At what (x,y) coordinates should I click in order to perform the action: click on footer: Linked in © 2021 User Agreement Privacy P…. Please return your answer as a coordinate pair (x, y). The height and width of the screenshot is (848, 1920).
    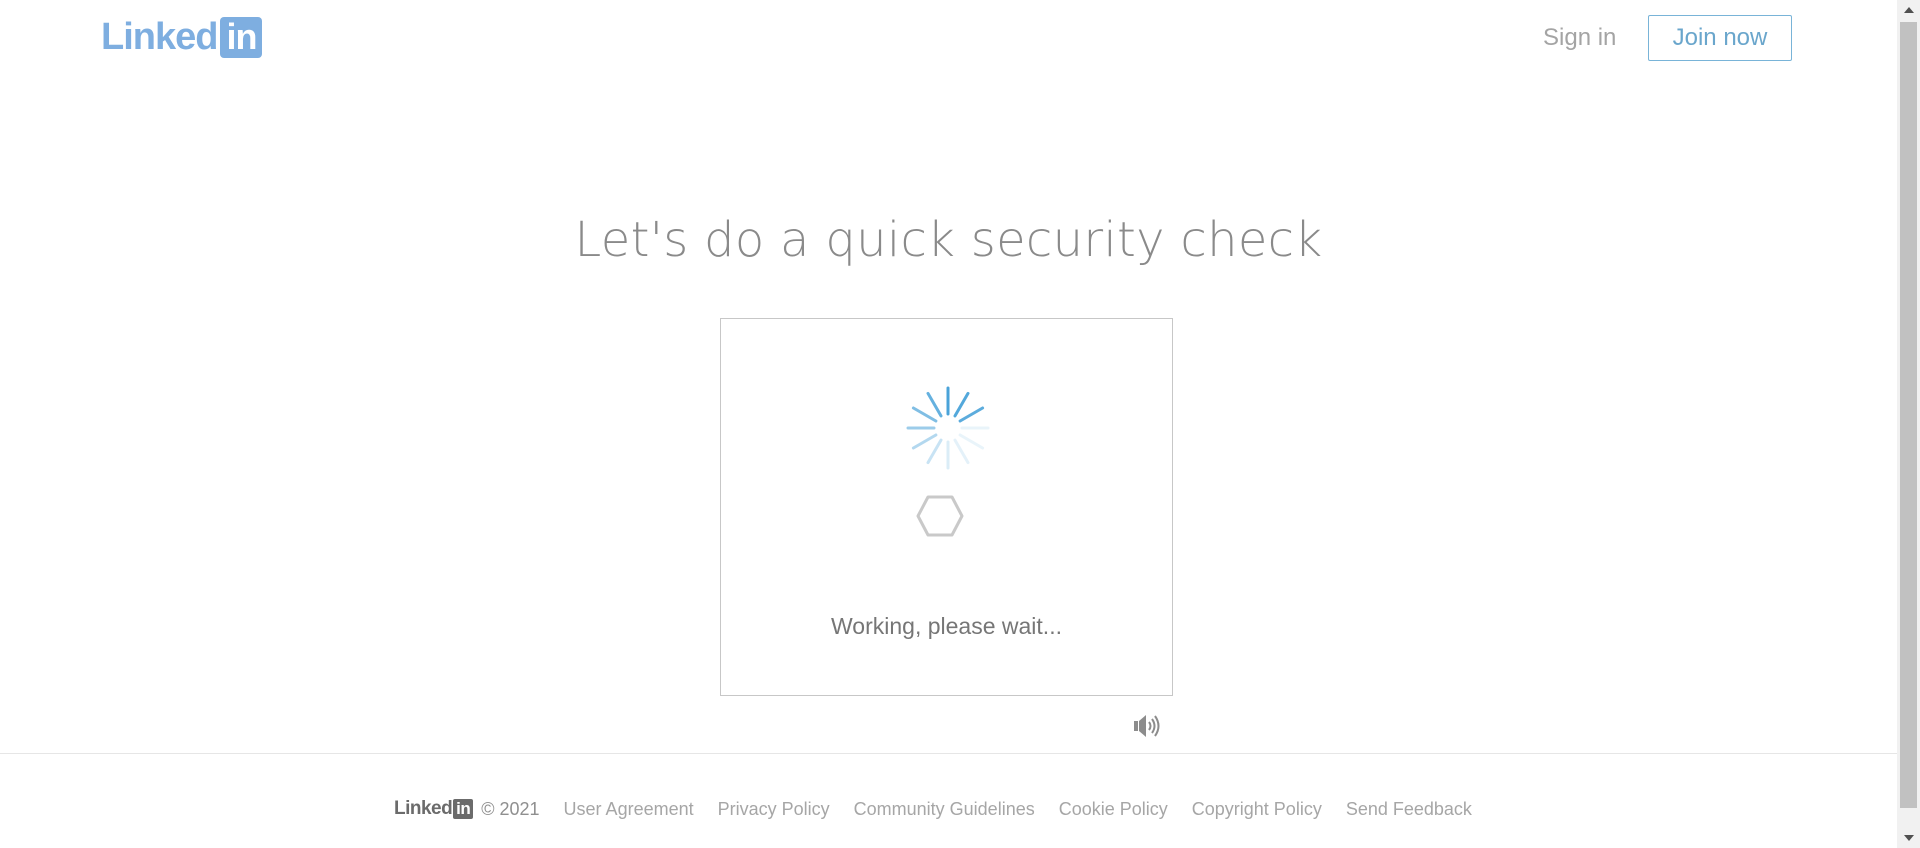
    Looking at the image, I should click on (933, 809).